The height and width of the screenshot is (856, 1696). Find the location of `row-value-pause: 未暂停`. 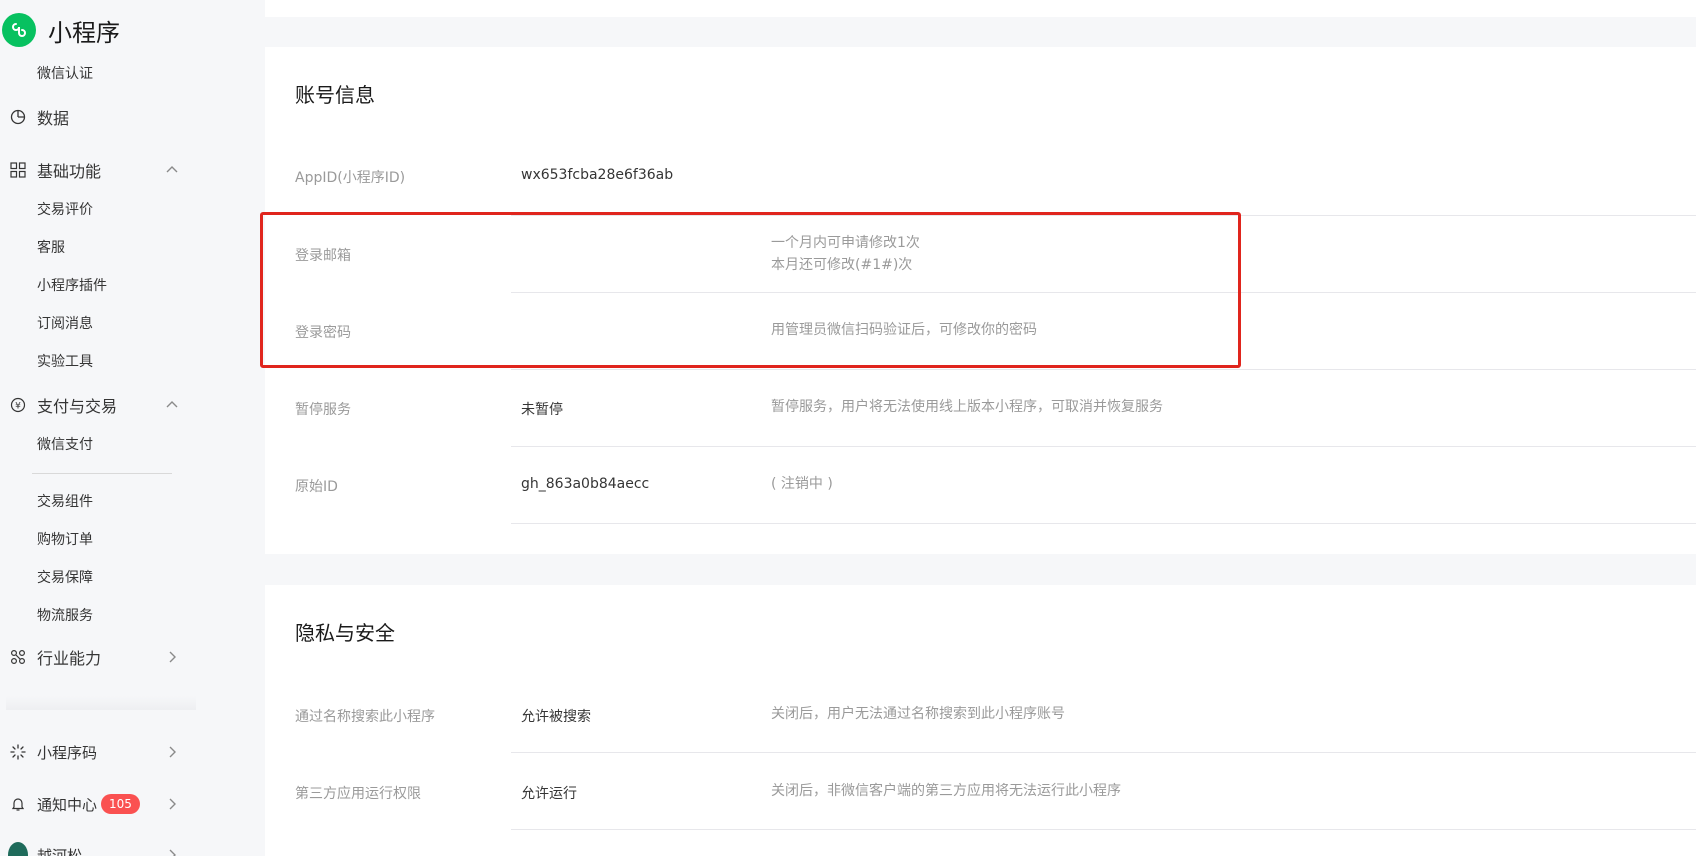

row-value-pause: 未暂停 is located at coordinates (542, 410).